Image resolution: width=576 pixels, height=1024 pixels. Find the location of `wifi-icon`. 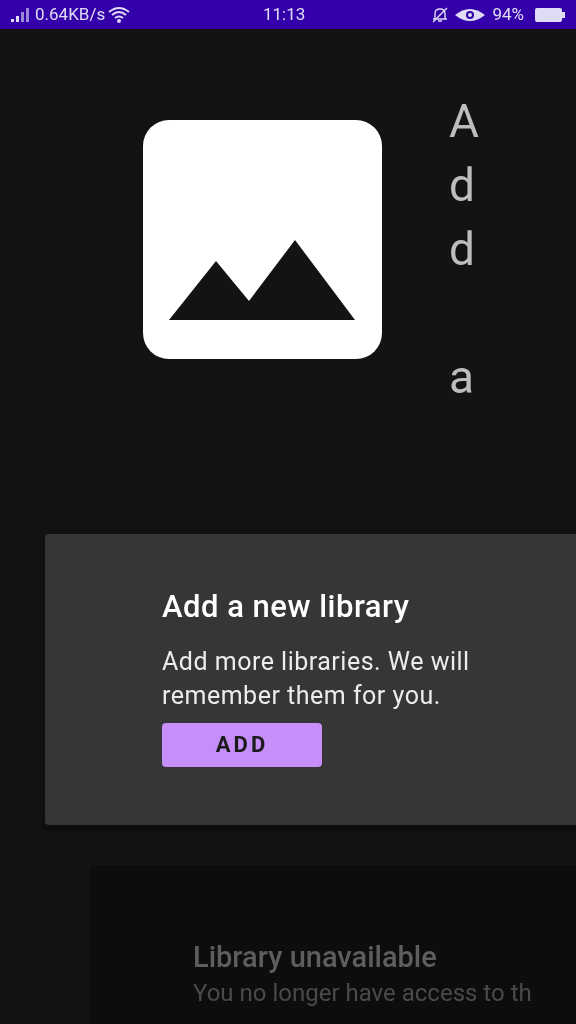

wifi-icon is located at coordinates (119, 14).